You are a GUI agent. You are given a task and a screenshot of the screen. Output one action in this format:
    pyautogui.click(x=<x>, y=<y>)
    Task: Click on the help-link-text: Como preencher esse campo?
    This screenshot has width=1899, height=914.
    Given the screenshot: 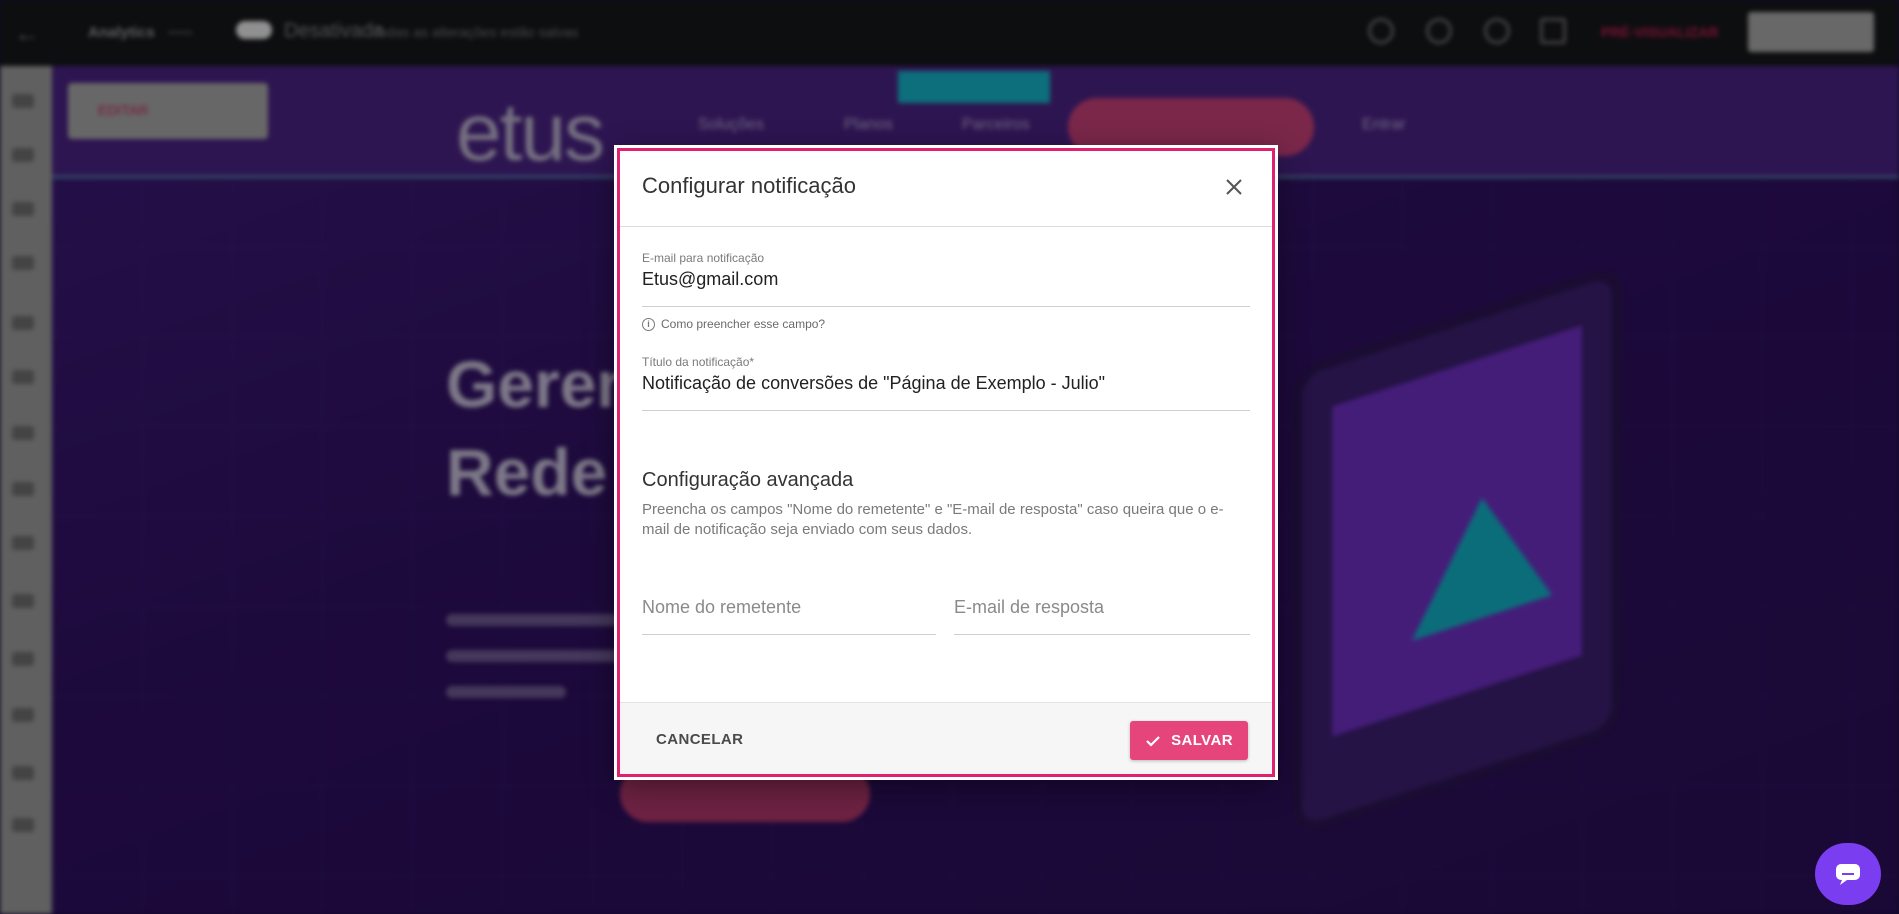 What is the action you would take?
    pyautogui.click(x=743, y=324)
    